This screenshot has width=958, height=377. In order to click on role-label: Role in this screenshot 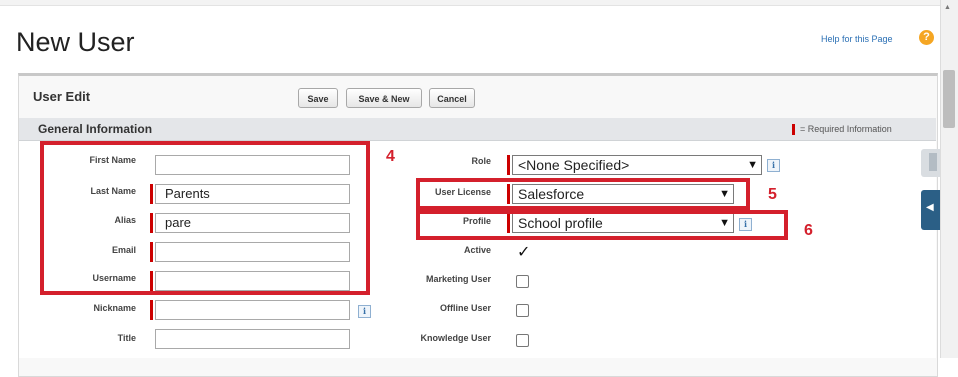, I will do `click(481, 161)`.